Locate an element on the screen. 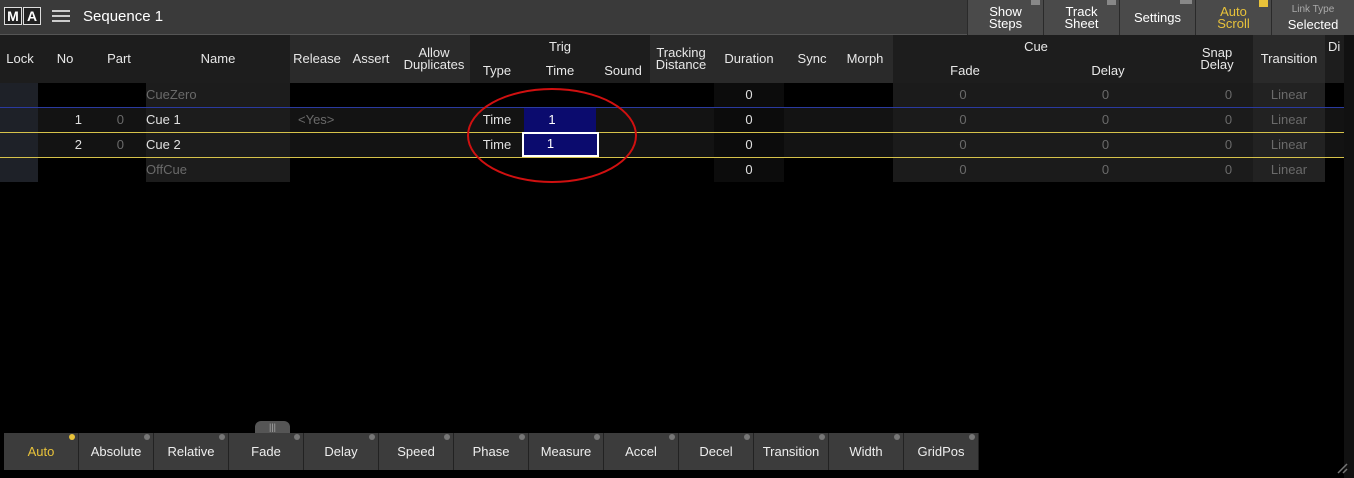  cue-trig-time-selected: 1 is located at coordinates (560, 144).